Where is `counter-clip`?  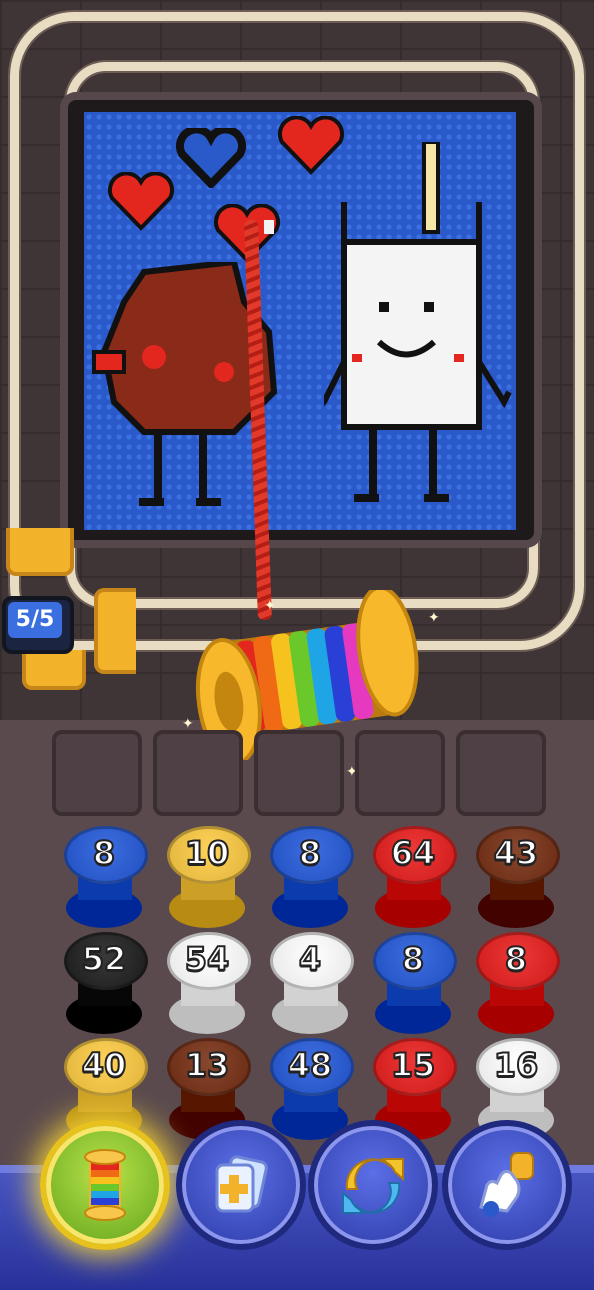
counter-clip is located at coordinates (54, 670).